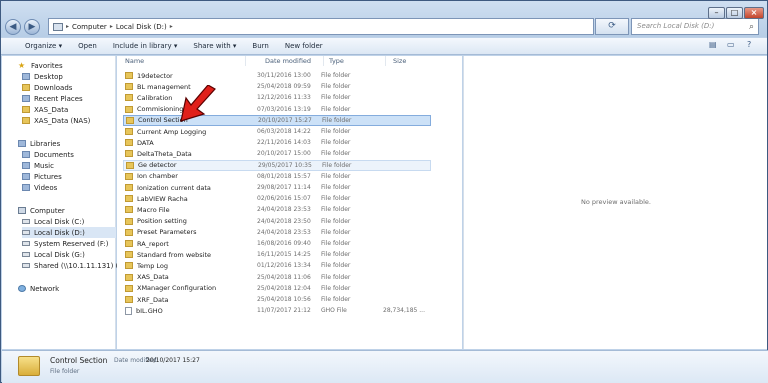 The height and width of the screenshot is (383, 768). I want to click on back-button: ◀, so click(13, 27).